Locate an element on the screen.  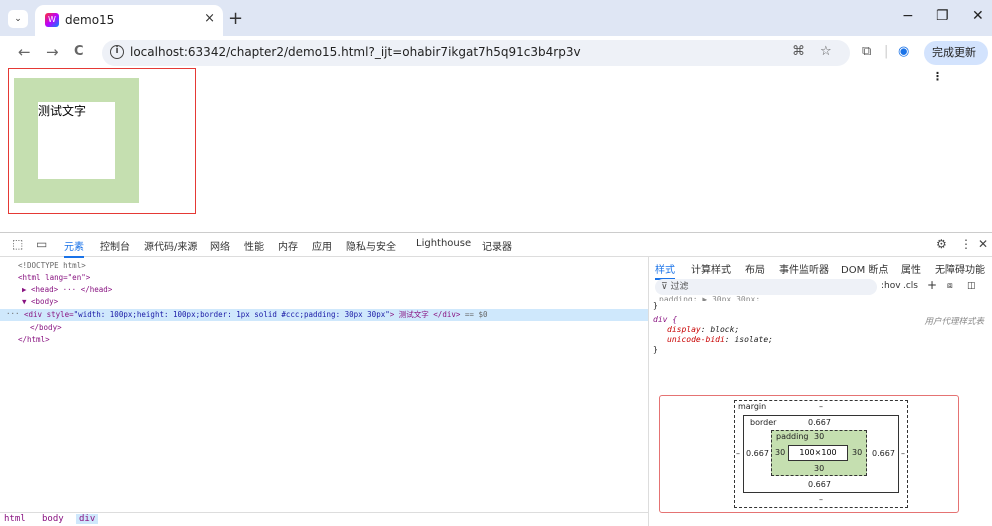
breadcrumb-html: html is located at coordinates (15, 519).